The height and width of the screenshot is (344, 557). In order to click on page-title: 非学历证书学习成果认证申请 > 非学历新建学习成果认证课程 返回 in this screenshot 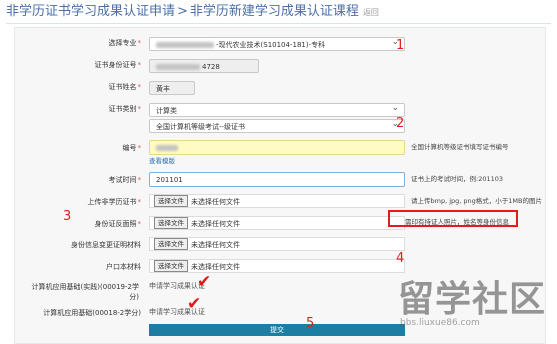, I will do `click(192, 12)`.